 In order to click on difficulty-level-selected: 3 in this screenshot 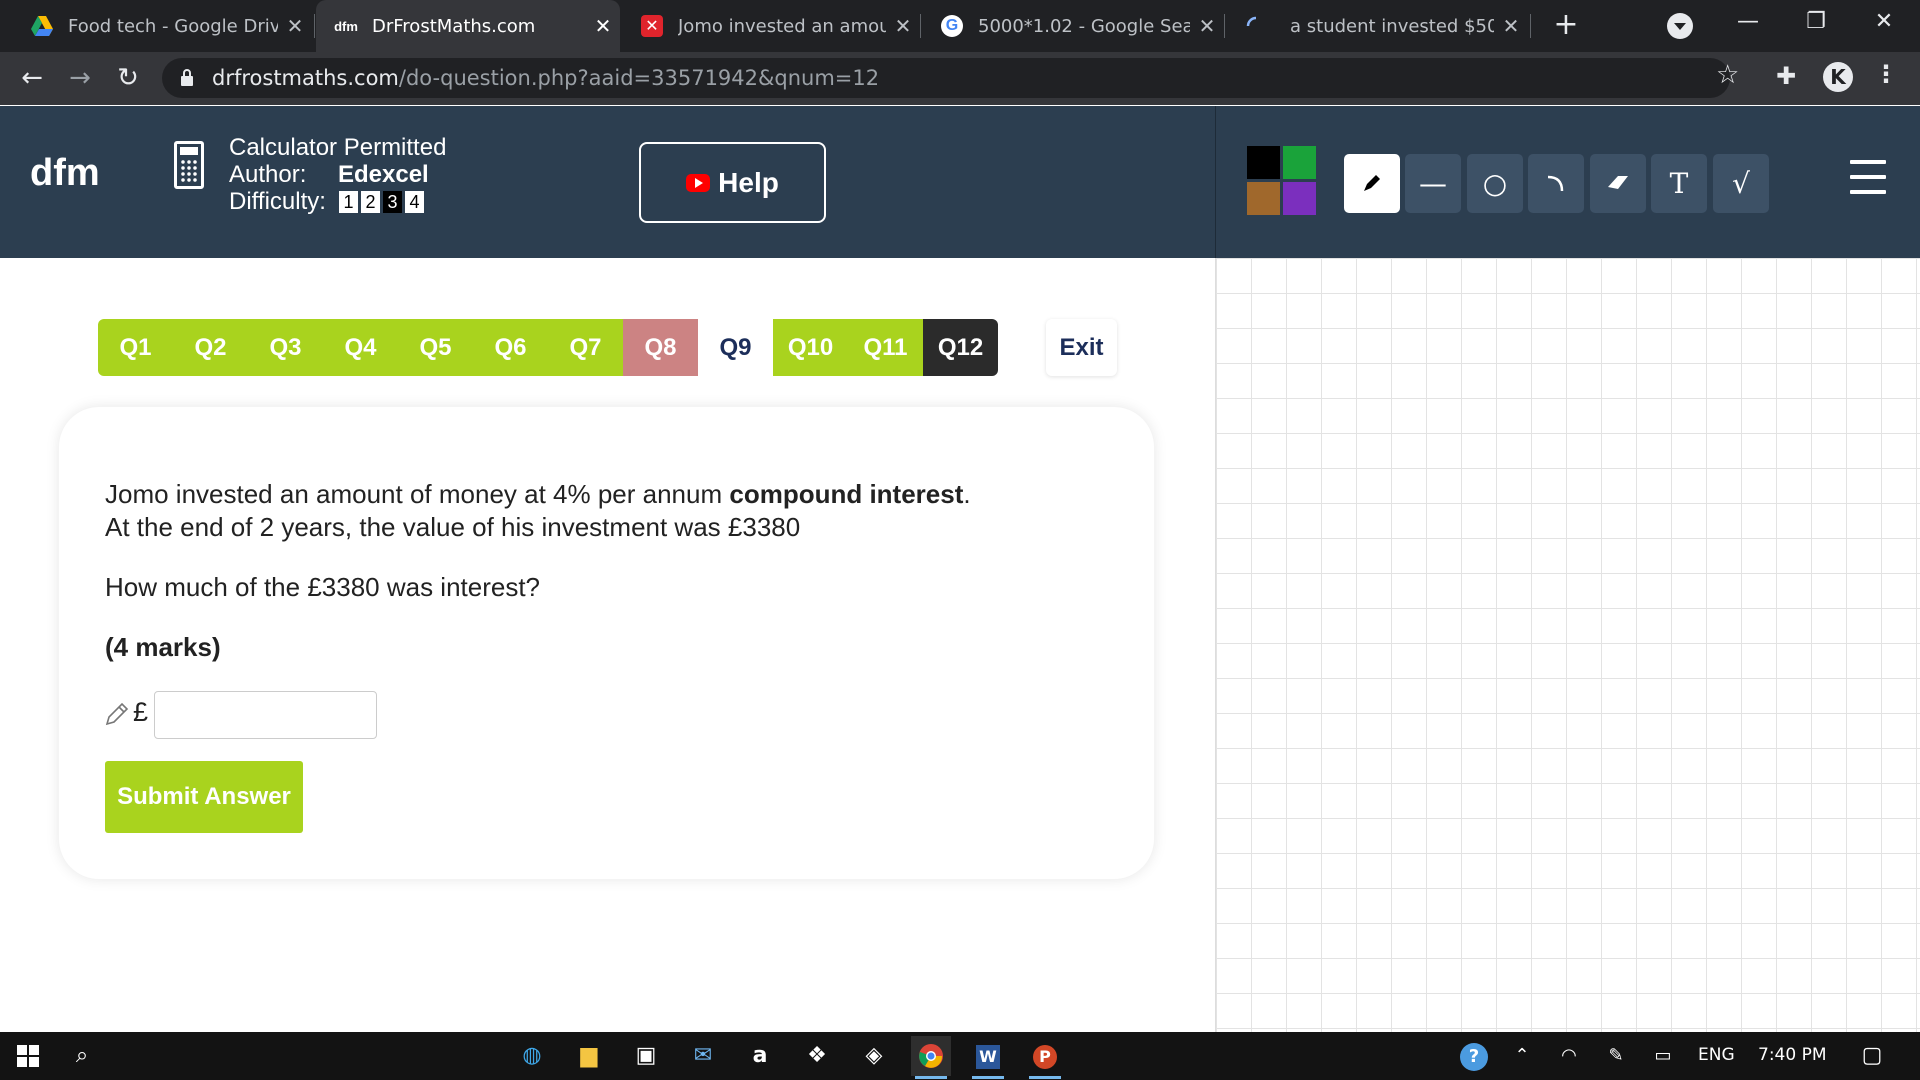, I will do `click(392, 202)`.